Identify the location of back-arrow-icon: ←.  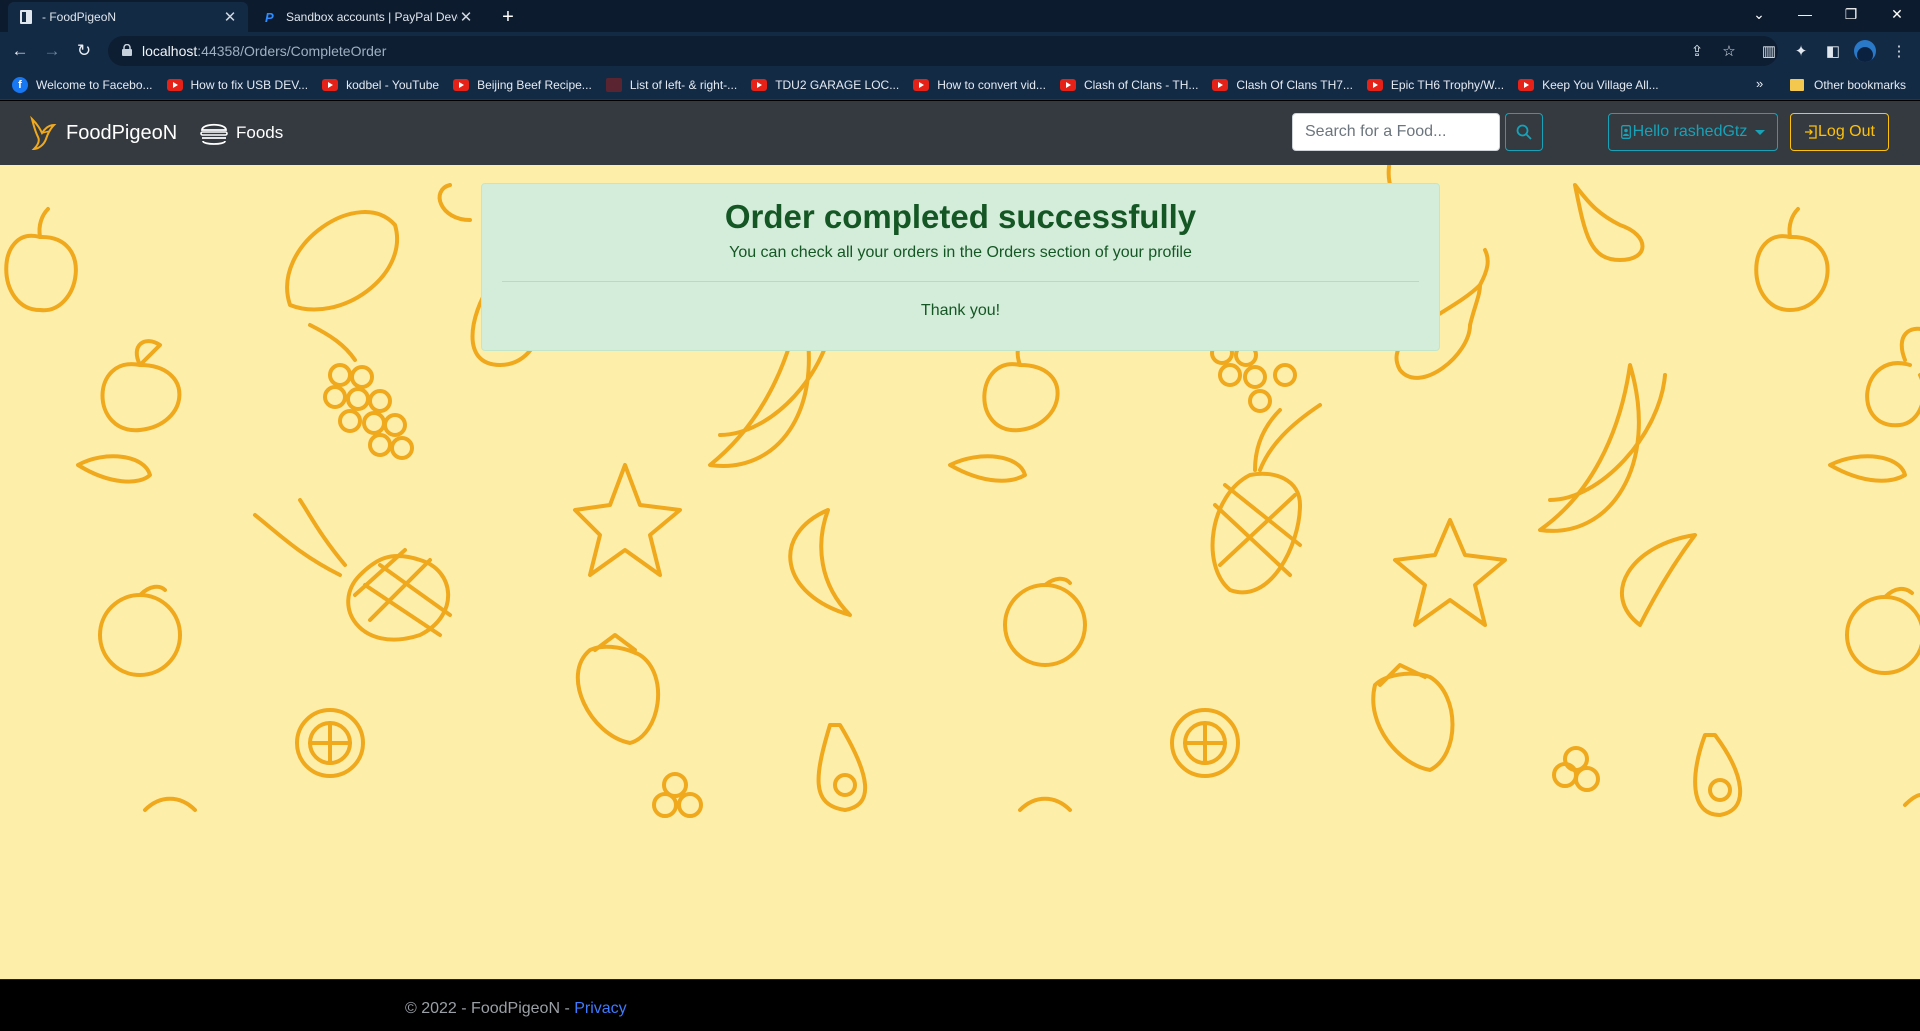
(20, 51).